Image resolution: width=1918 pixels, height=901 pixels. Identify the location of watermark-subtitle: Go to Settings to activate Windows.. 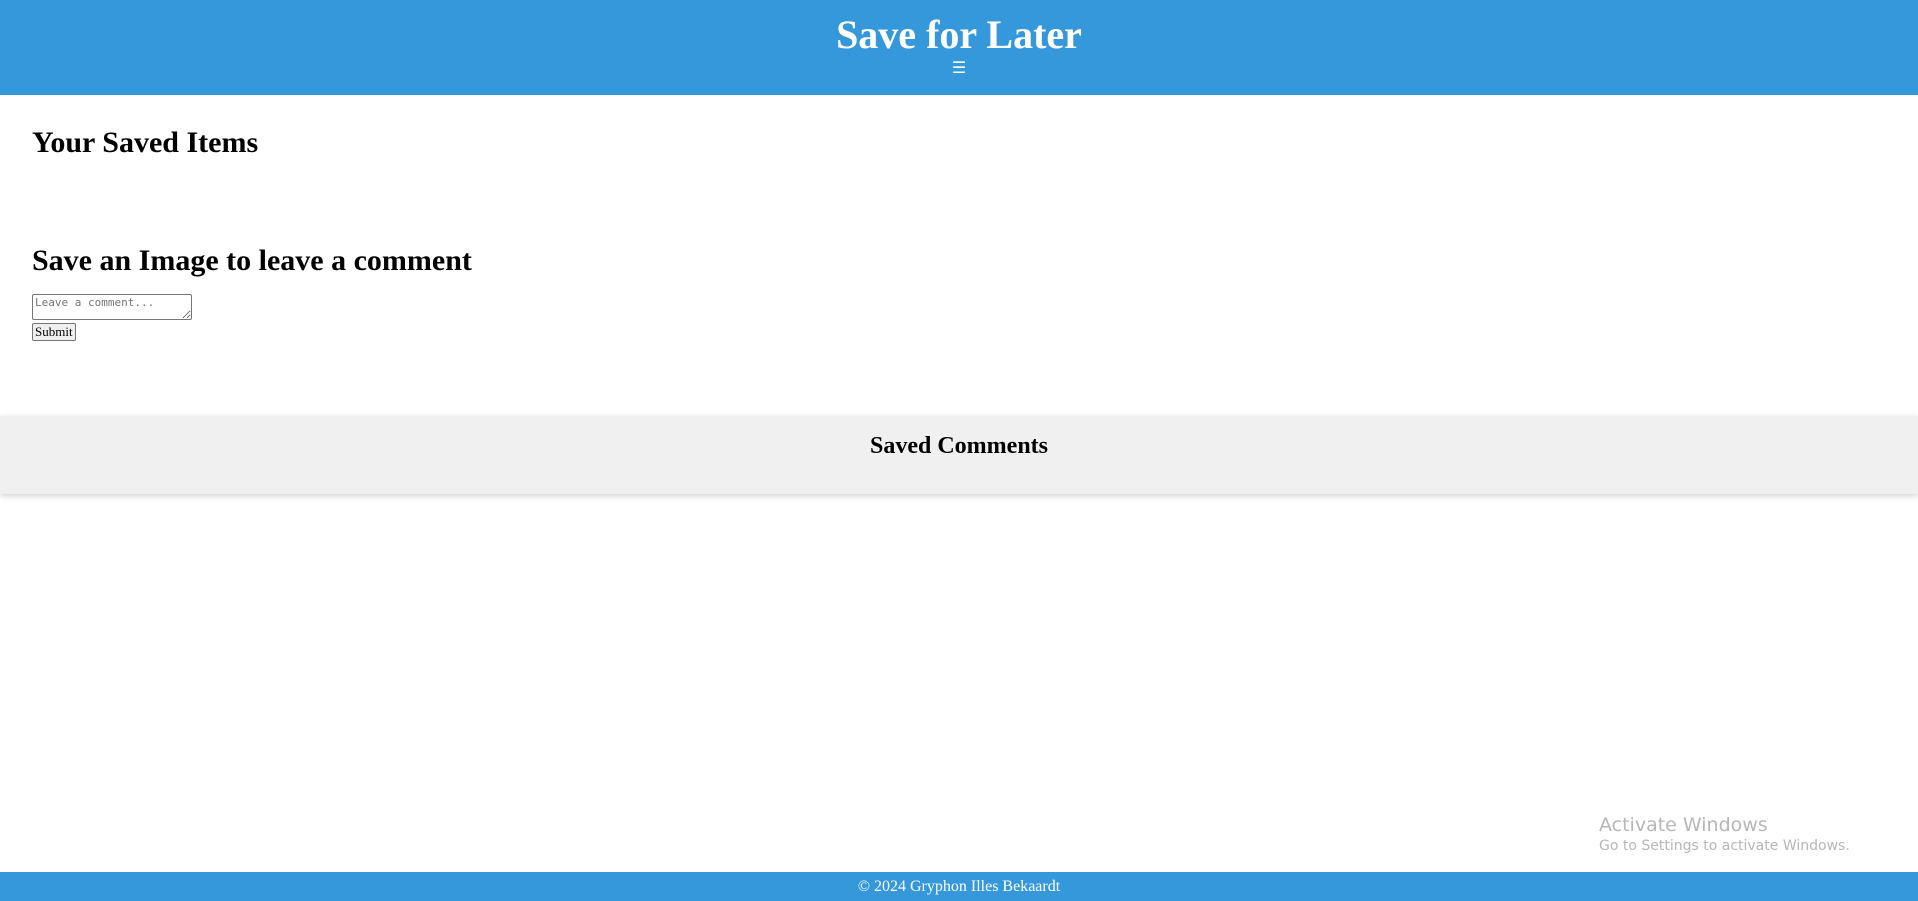
(1724, 846).